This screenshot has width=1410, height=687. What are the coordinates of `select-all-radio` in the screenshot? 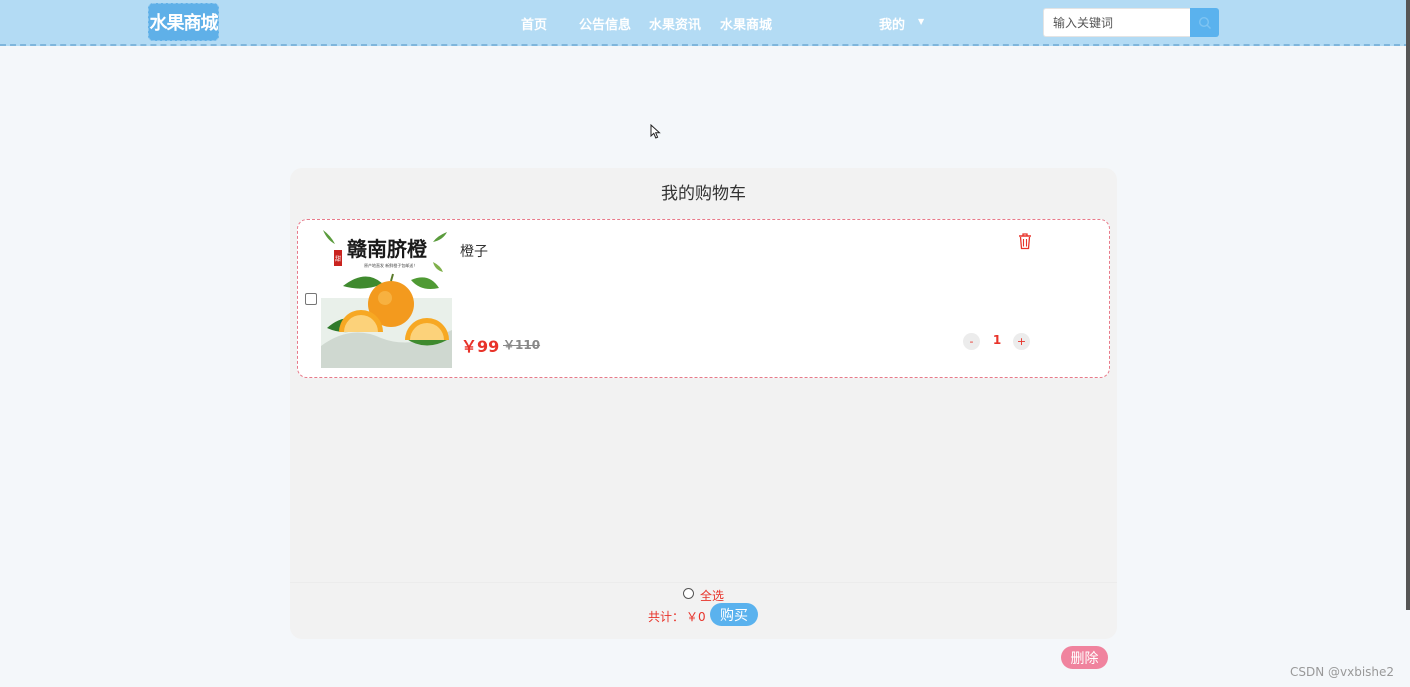 It's located at (688, 593).